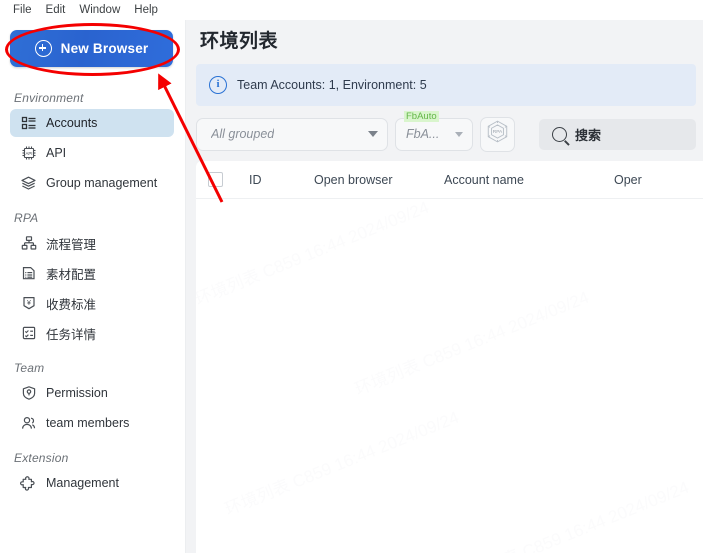 The height and width of the screenshot is (553, 703). I want to click on menu-item-window: Window, so click(99, 10).